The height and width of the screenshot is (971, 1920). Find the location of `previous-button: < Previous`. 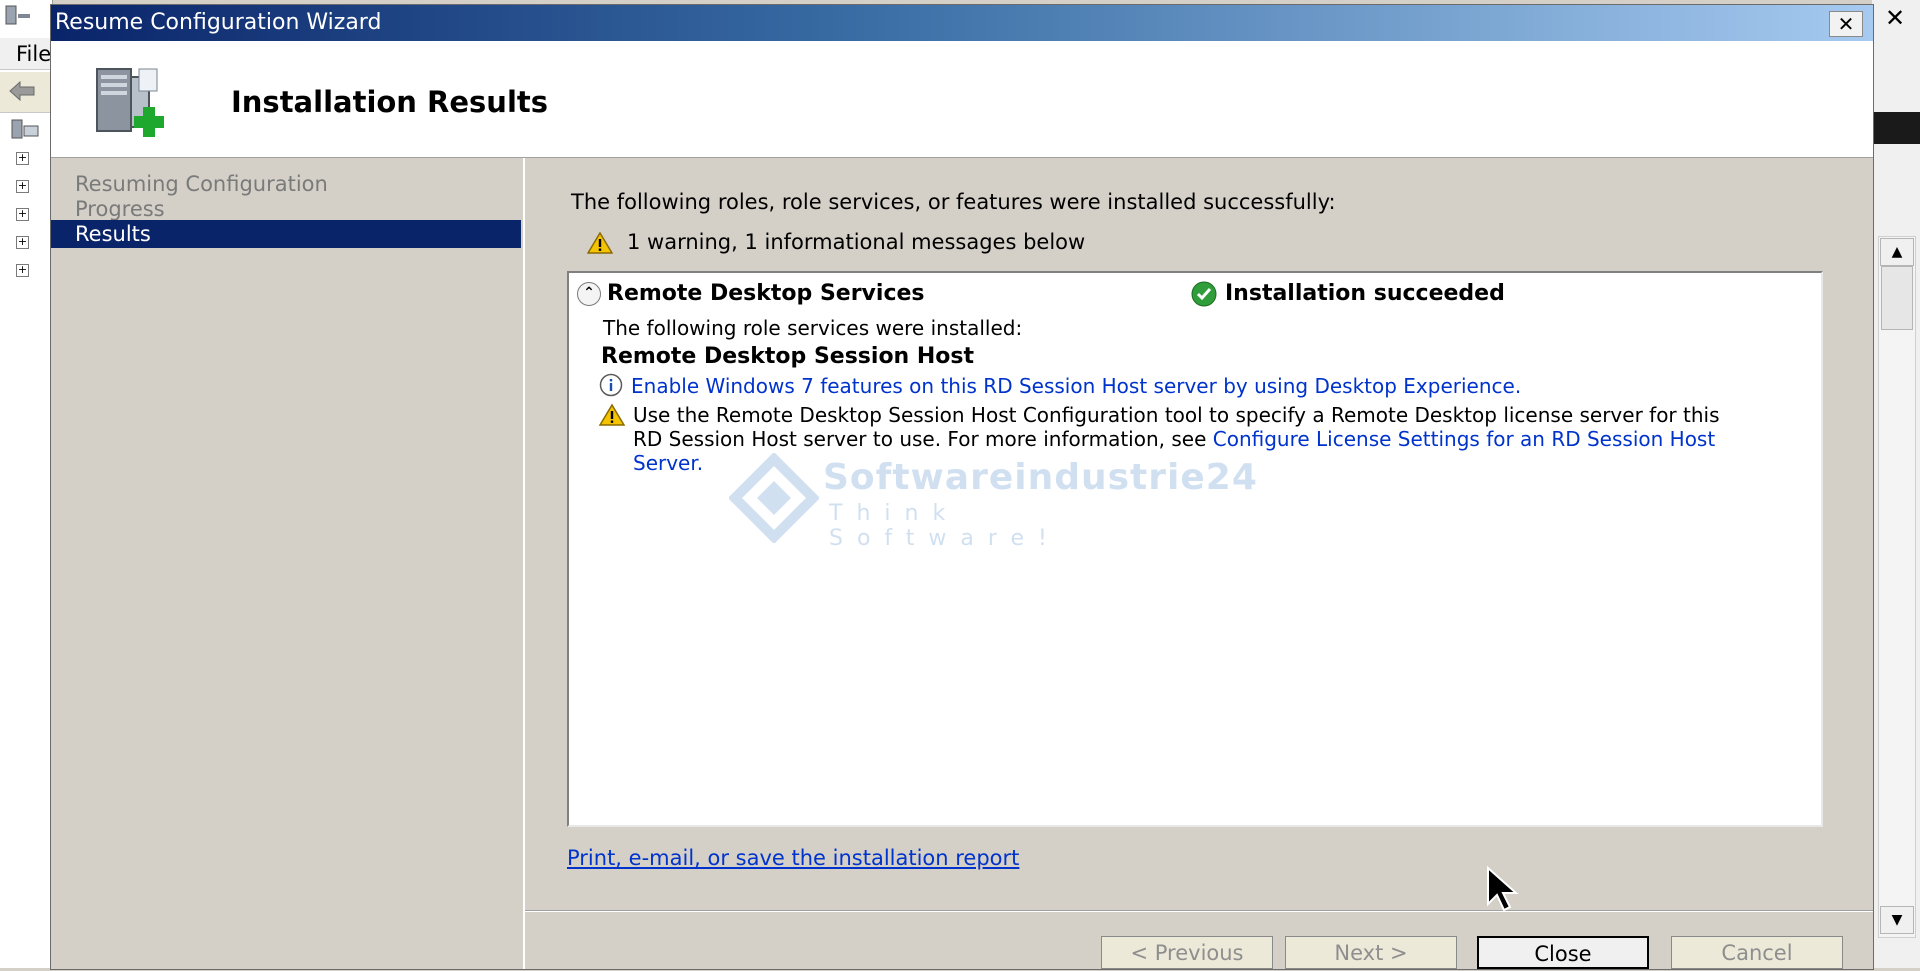

previous-button: < Previous is located at coordinates (1187, 952).